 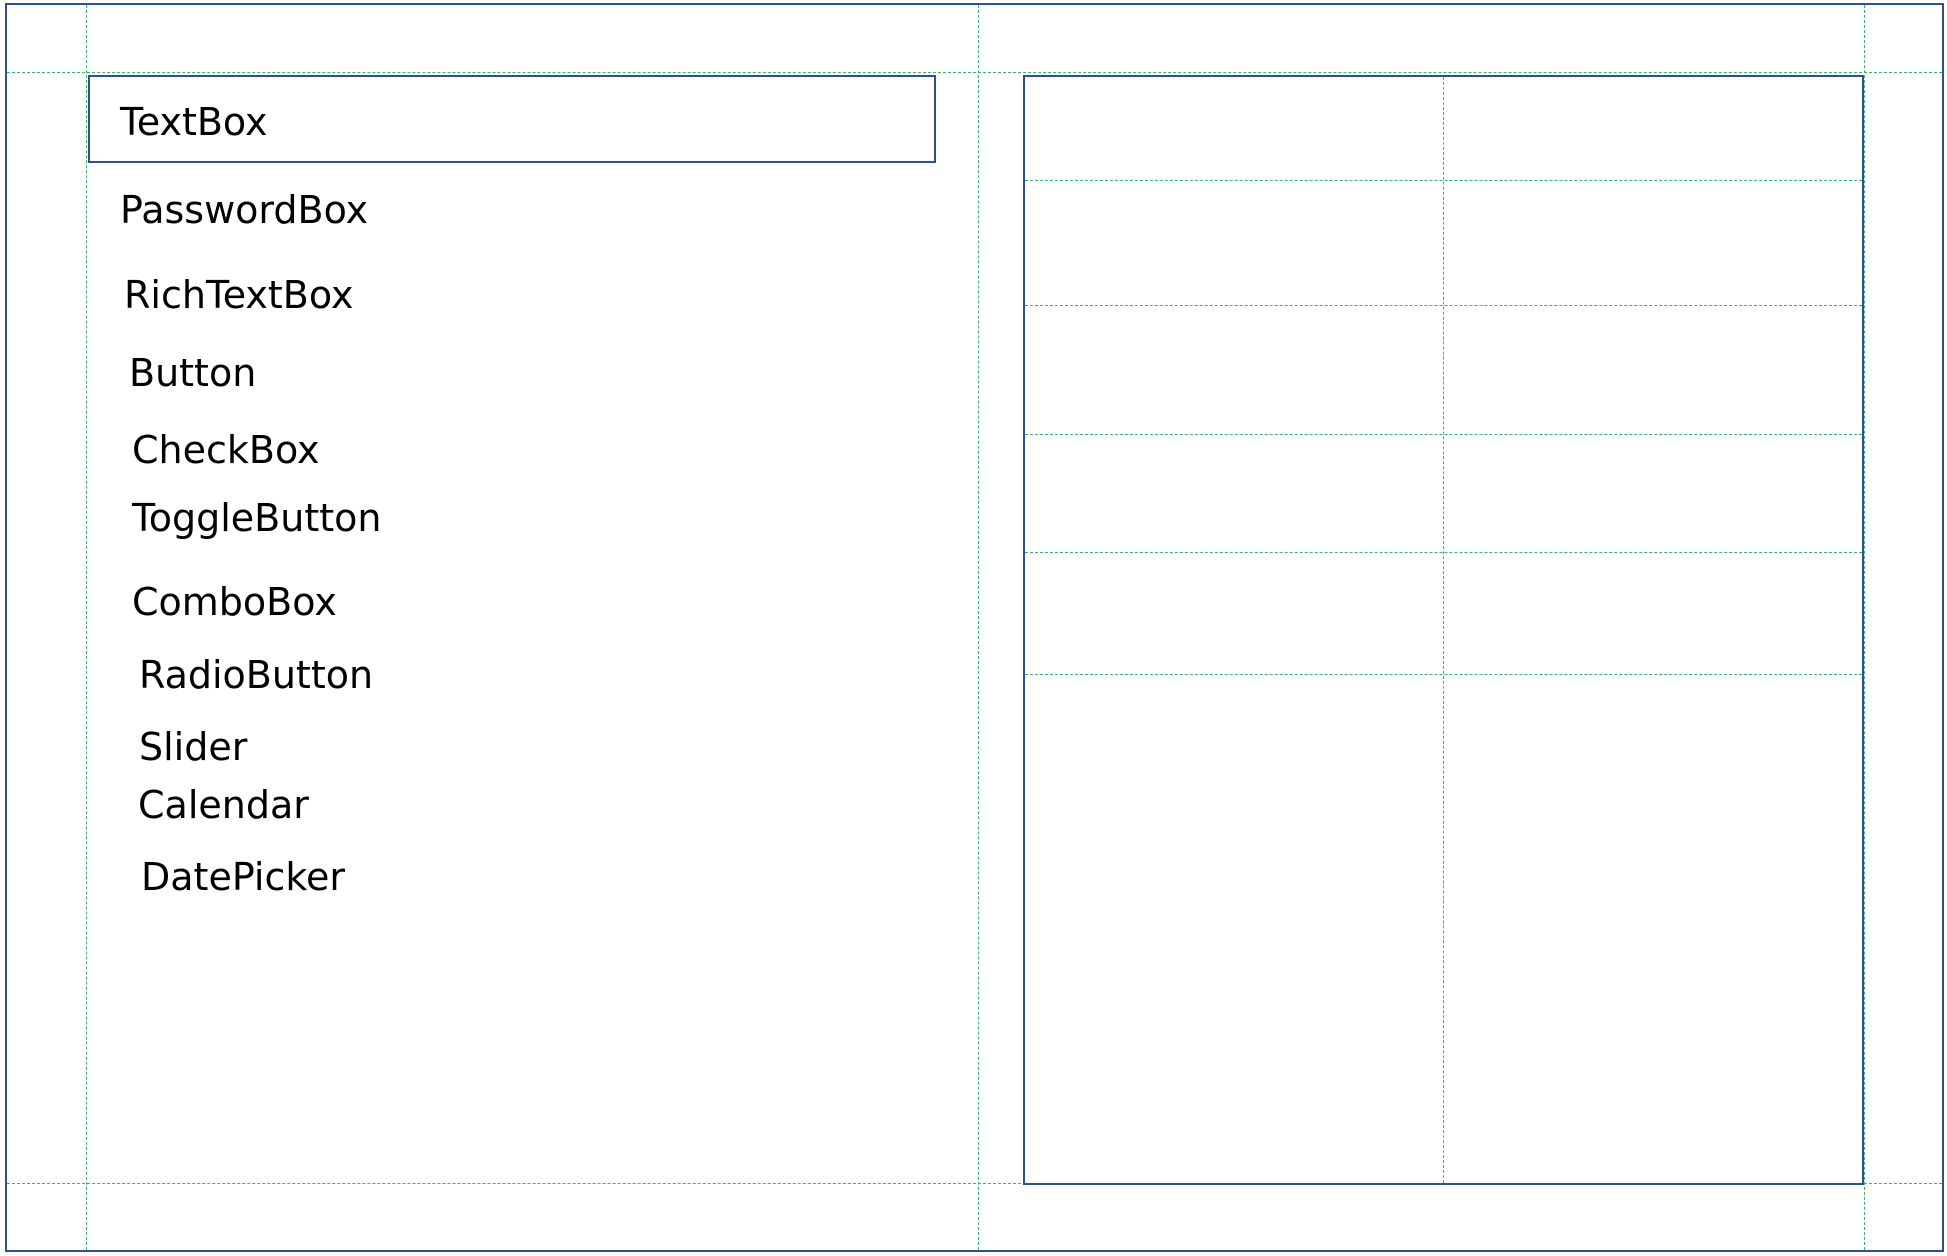 What do you see at coordinates (257, 518) in the screenshot?
I see `togglebutton-label: ToggleButton` at bounding box center [257, 518].